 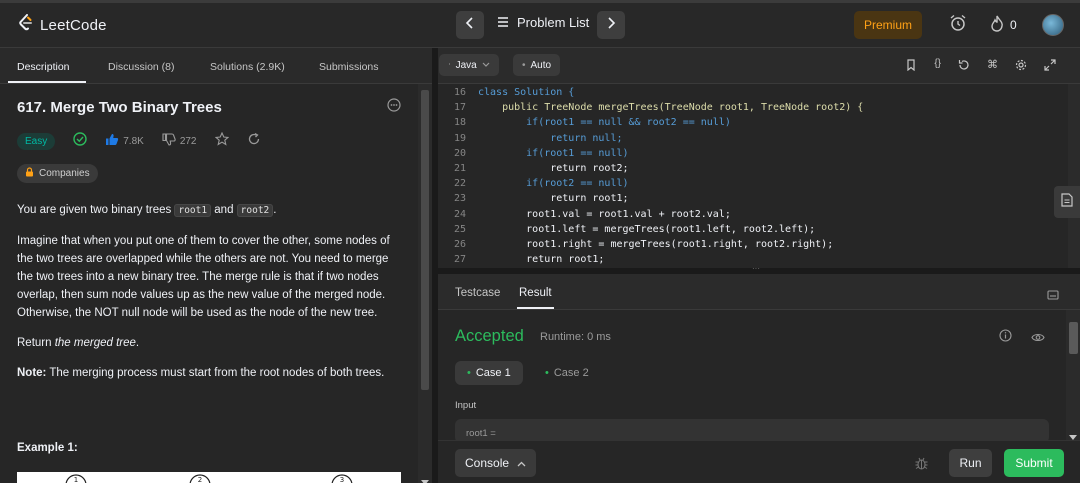 What do you see at coordinates (1067, 202) in the screenshot?
I see `notes-button` at bounding box center [1067, 202].